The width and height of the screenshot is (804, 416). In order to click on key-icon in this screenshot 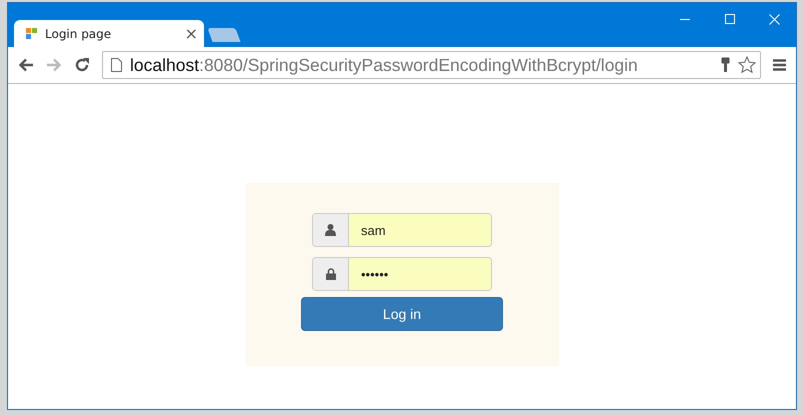, I will do `click(725, 65)`.